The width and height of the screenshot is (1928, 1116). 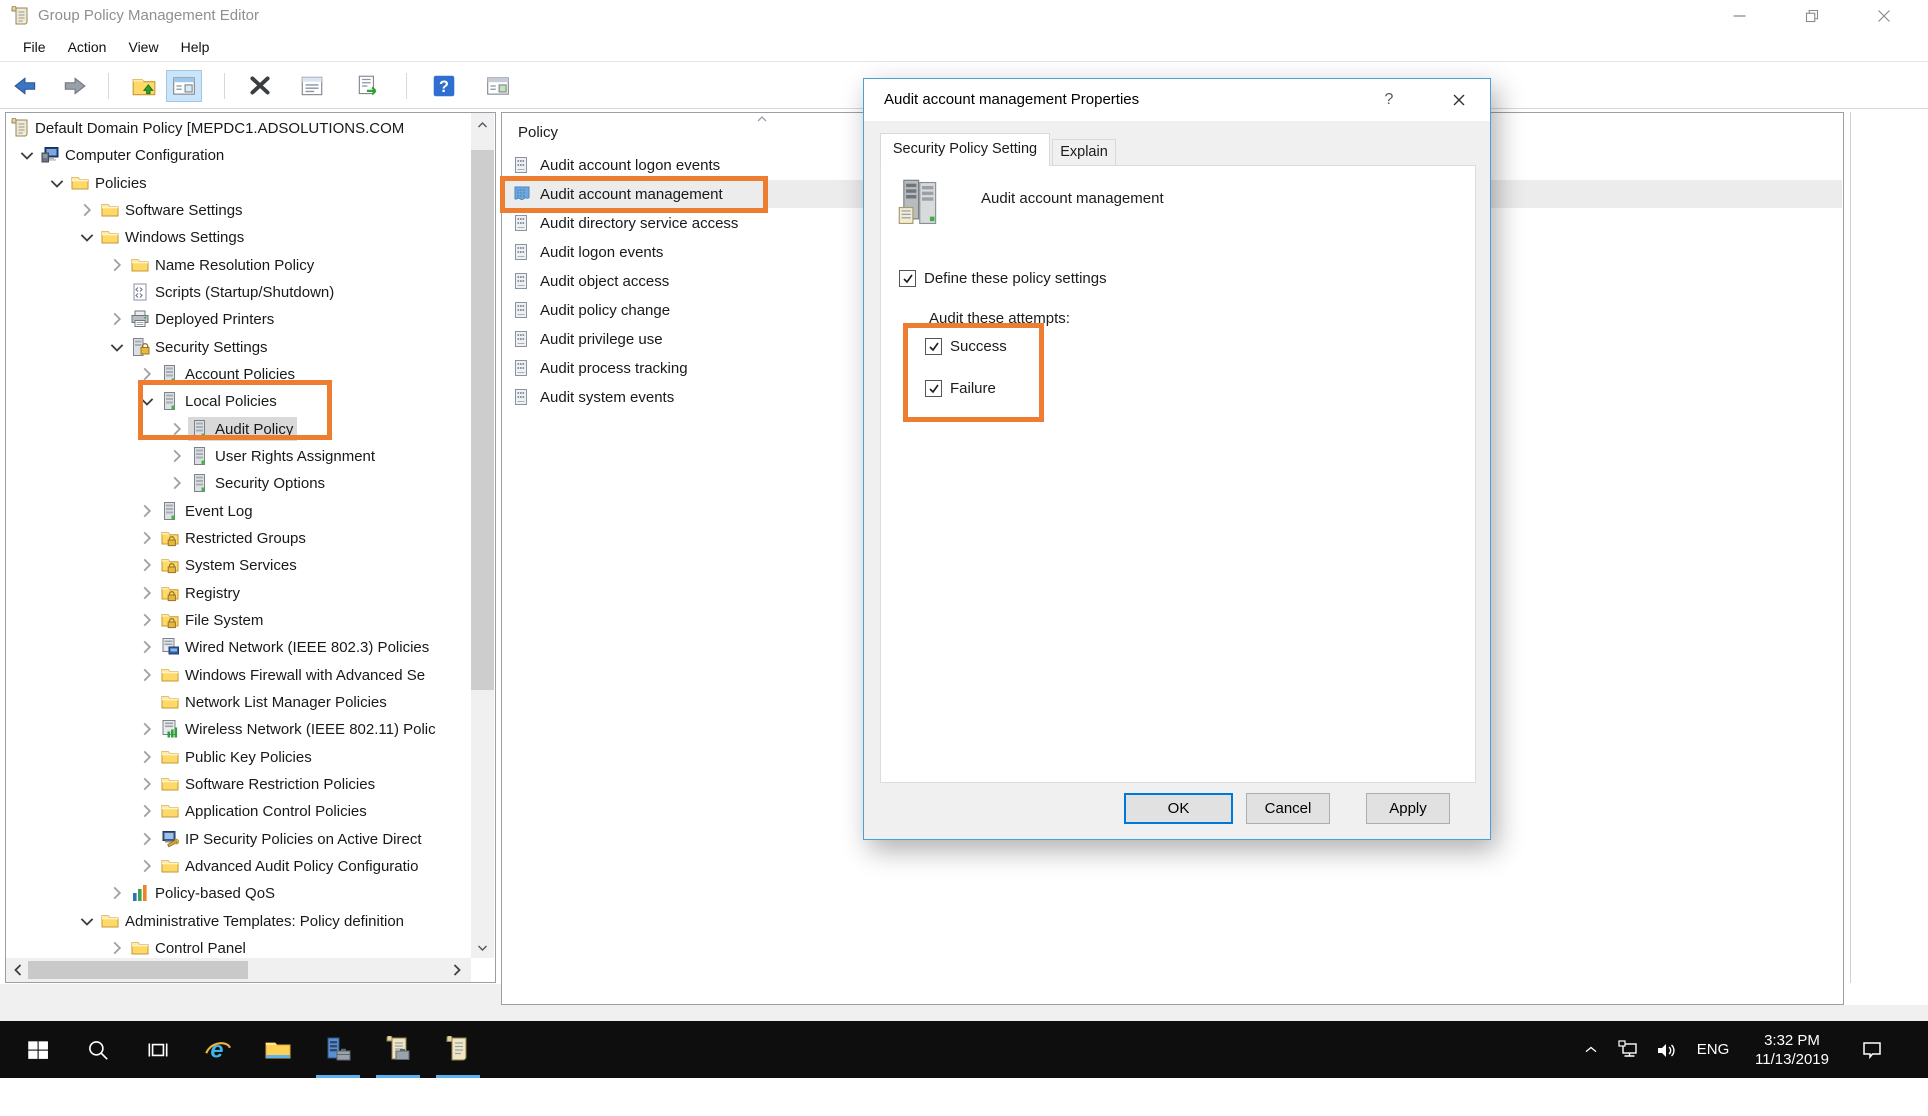 I want to click on tree-item-scripts-startup-shutdown: Scripts (Startup/Shutdown), so click(x=238, y=292).